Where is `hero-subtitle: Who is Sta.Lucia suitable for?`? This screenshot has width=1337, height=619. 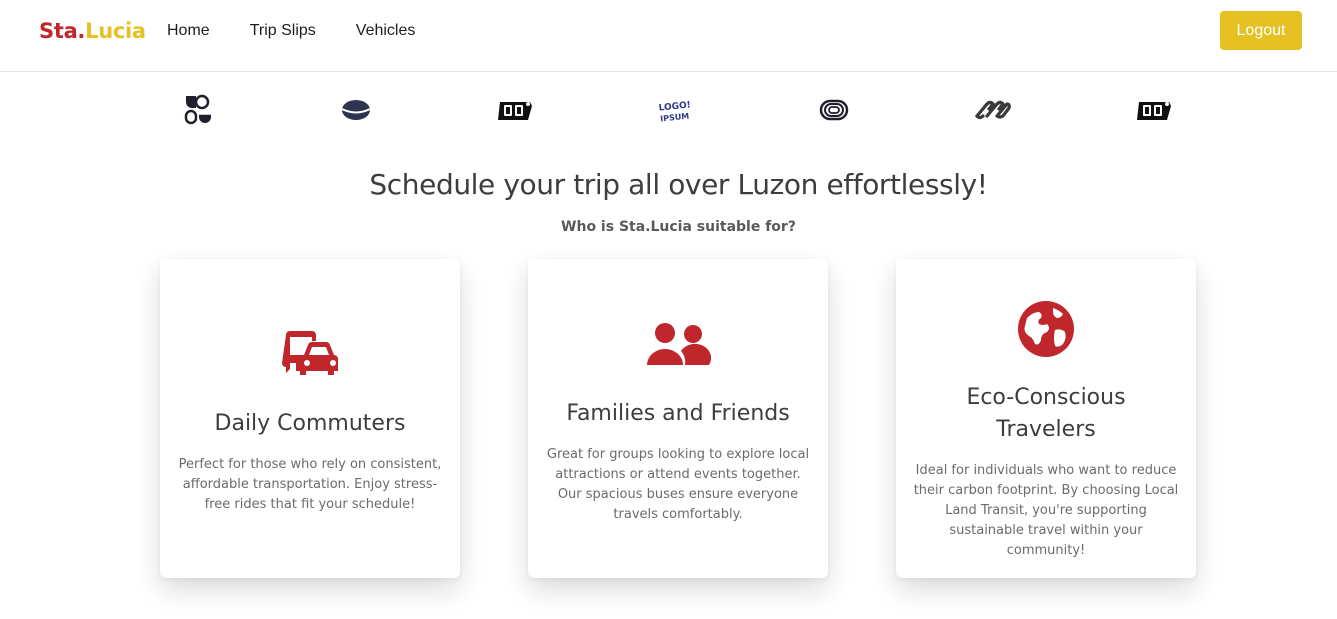 hero-subtitle: Who is Sta.Lucia suitable for? is located at coordinates (678, 227).